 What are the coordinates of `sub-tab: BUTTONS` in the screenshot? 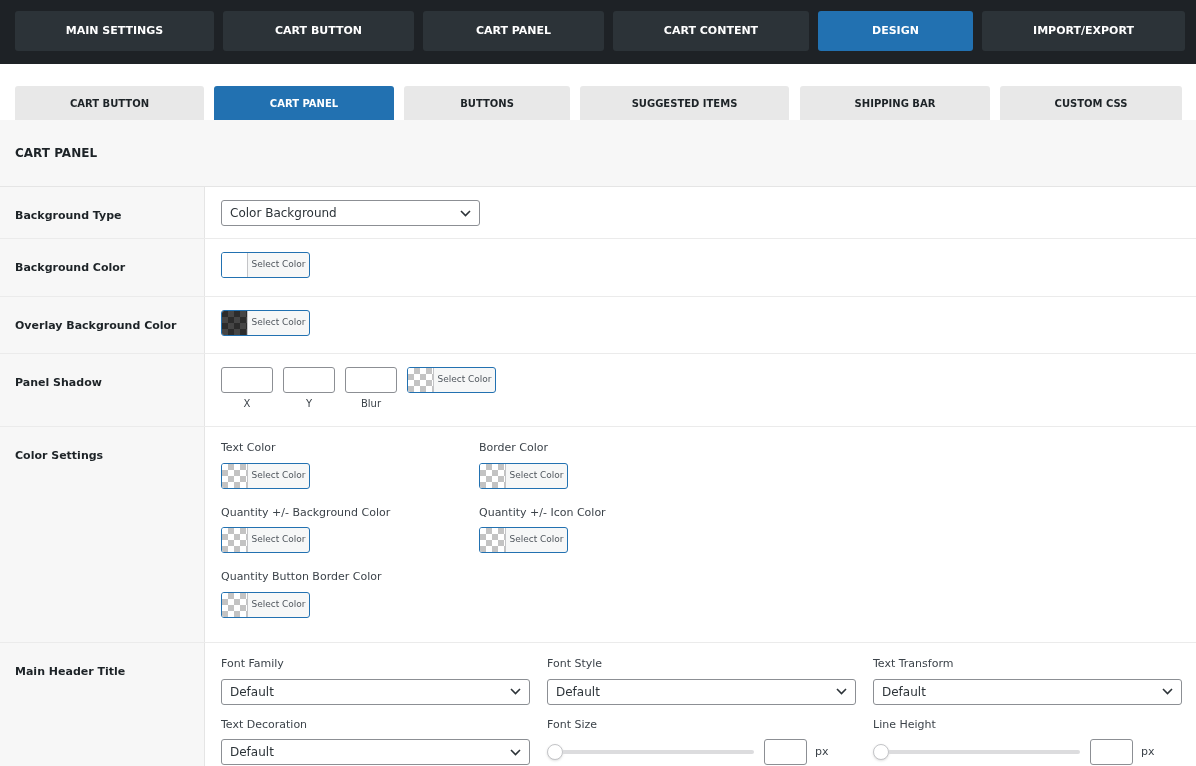 It's located at (487, 103).